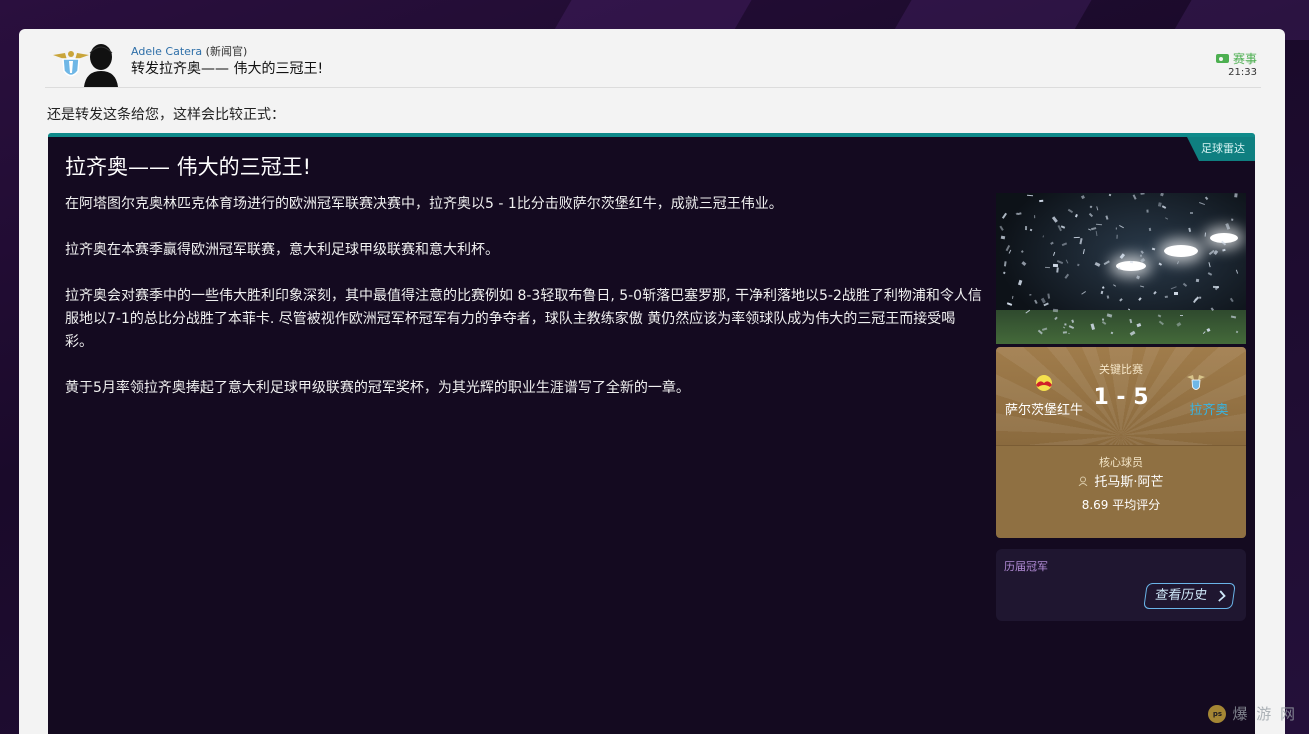  What do you see at coordinates (1121, 396) in the screenshot?
I see `key-match-card: 关键比赛 萨尔茨堡红牛 1 - 5 拉齐奥` at bounding box center [1121, 396].